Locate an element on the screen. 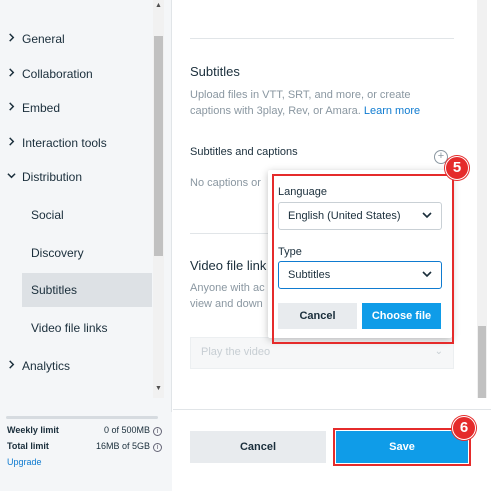  no-captions-text: No captions or is located at coordinates (225, 183).